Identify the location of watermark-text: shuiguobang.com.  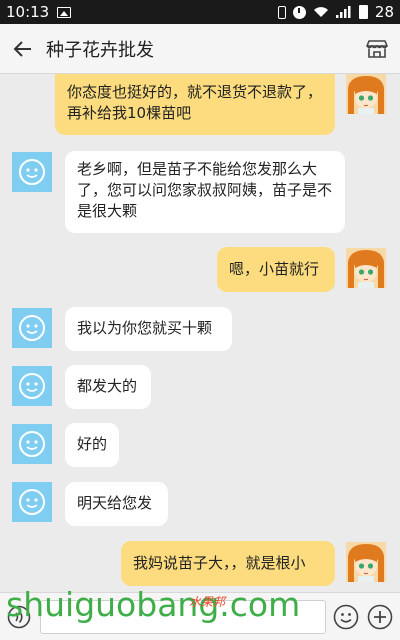
(153, 604).